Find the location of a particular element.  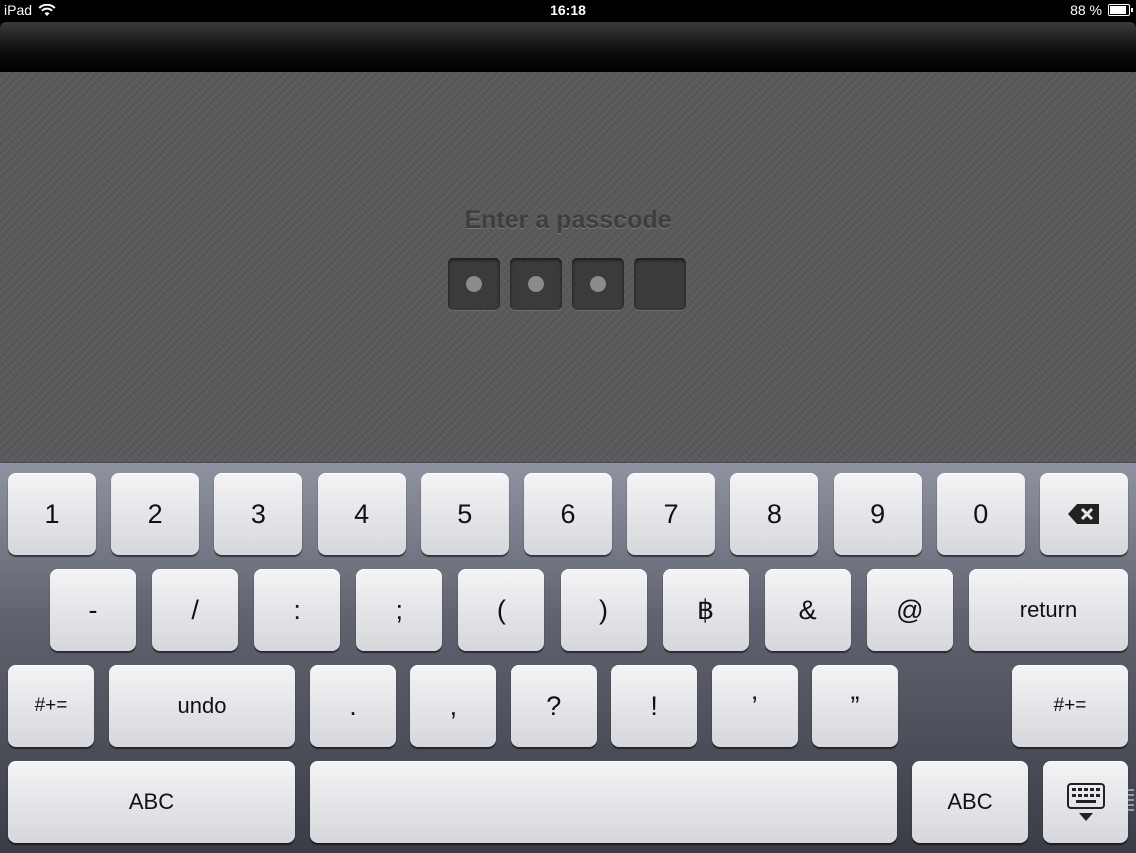

key-symbol-7: & is located at coordinates (807, 610).